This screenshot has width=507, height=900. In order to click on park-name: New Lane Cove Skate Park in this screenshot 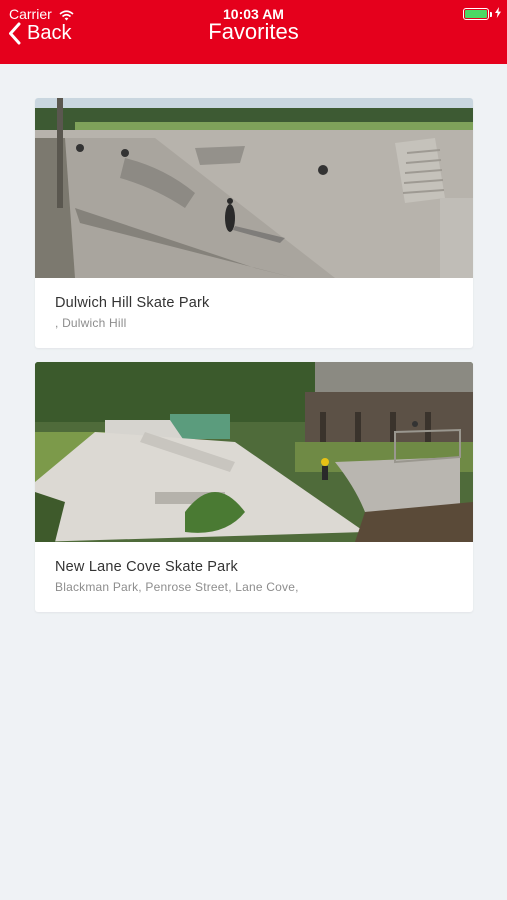, I will do `click(146, 567)`.